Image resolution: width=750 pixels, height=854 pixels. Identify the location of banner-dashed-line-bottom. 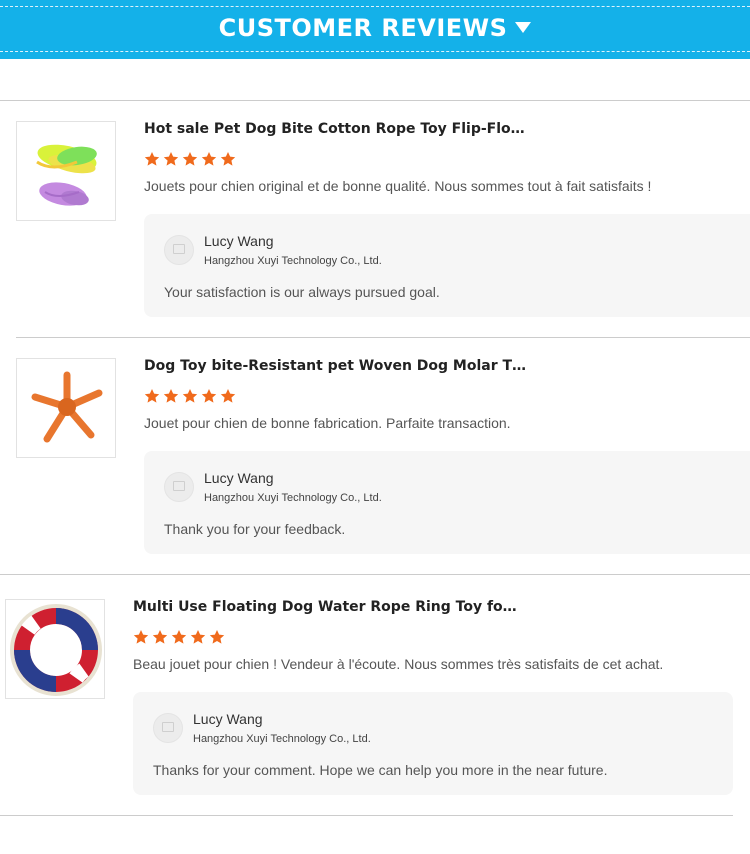
(375, 51).